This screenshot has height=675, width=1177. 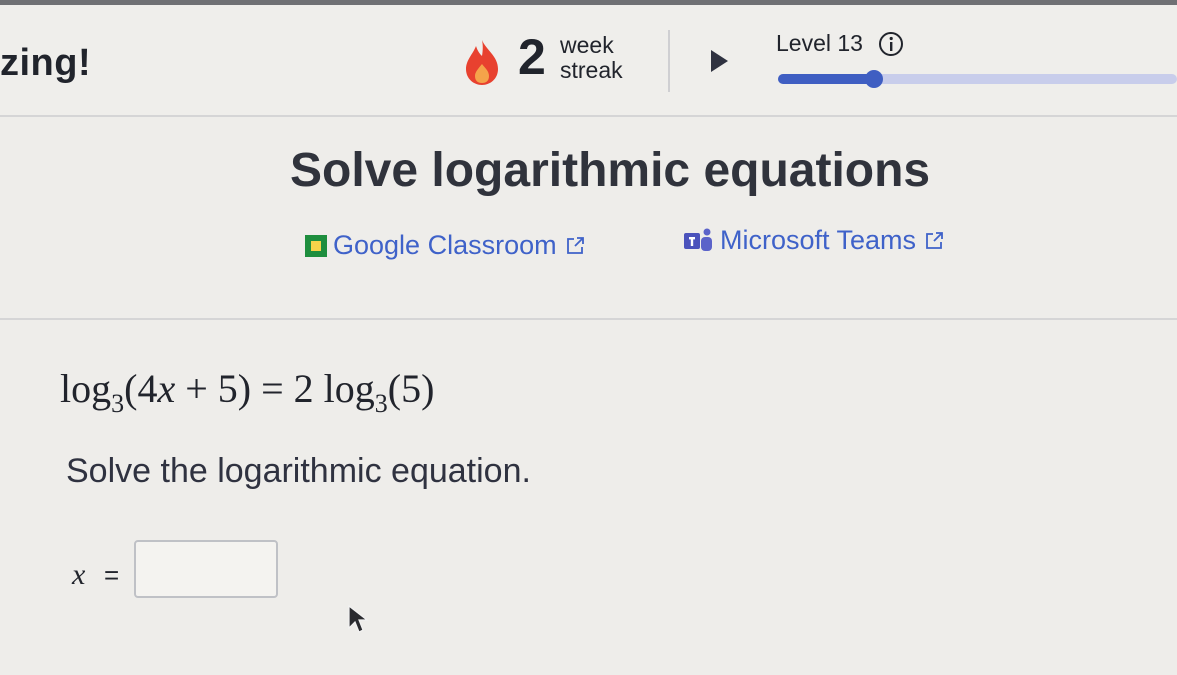 What do you see at coordinates (349, 388) in the screenshot?
I see `eq-rhs-log: log` at bounding box center [349, 388].